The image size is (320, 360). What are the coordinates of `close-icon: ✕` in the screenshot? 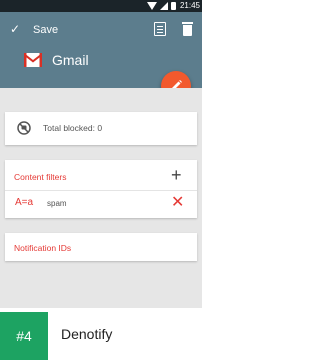 It's located at (177, 203).